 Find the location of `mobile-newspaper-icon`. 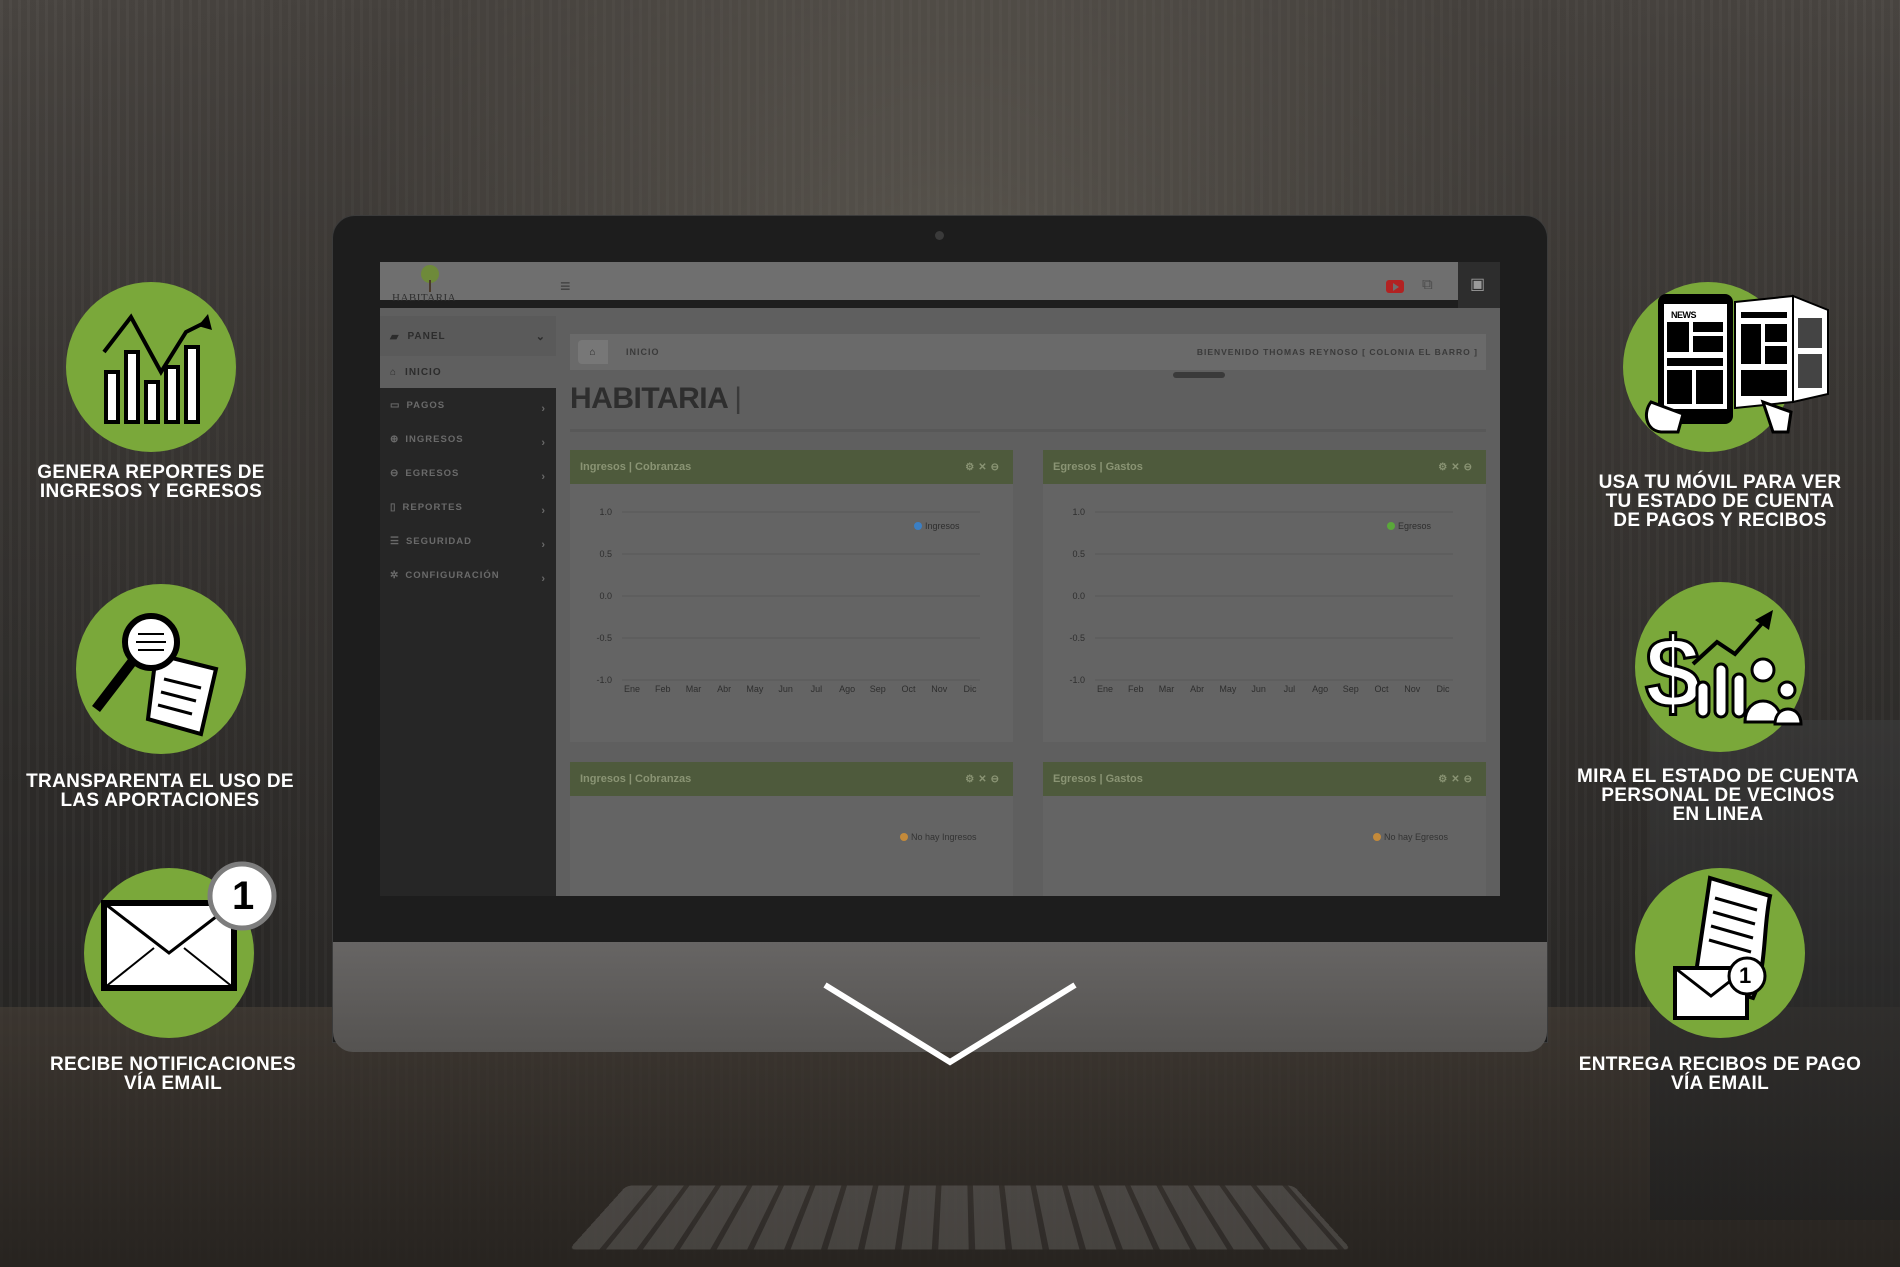

mobile-newspaper-icon is located at coordinates (1736, 364).